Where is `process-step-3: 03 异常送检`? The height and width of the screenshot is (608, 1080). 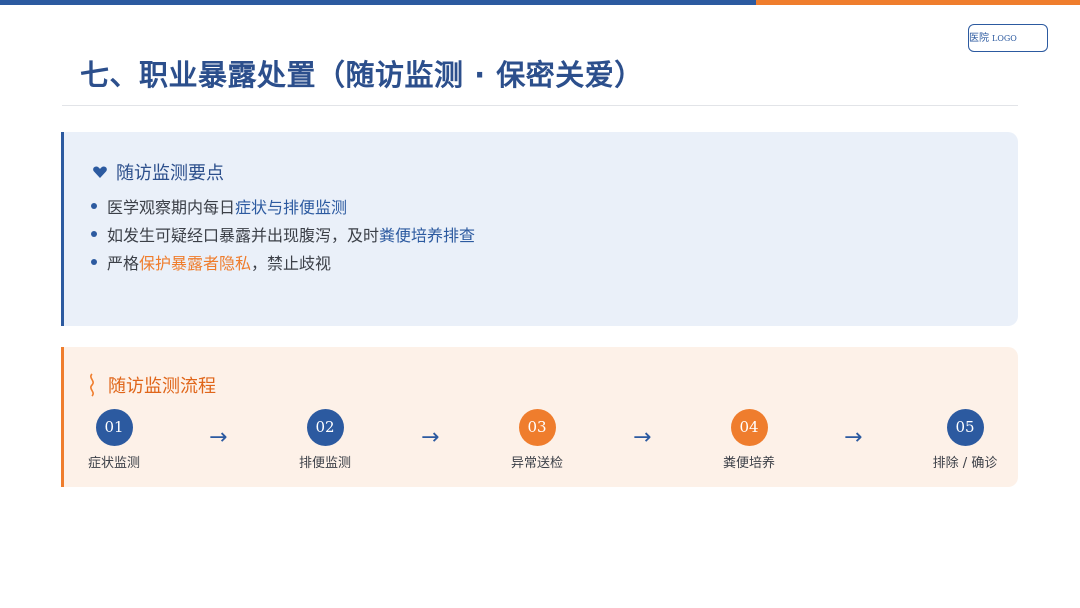 process-step-3: 03 异常送检 is located at coordinates (537, 440).